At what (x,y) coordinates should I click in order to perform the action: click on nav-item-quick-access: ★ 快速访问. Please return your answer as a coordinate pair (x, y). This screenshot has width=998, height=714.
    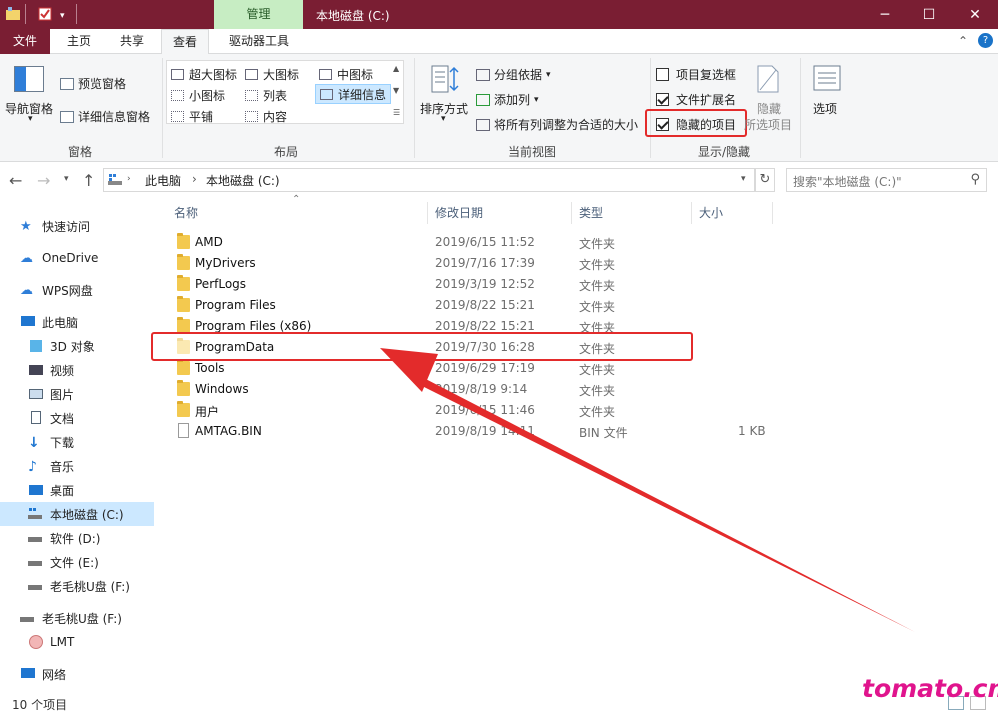
    Looking at the image, I should click on (77, 226).